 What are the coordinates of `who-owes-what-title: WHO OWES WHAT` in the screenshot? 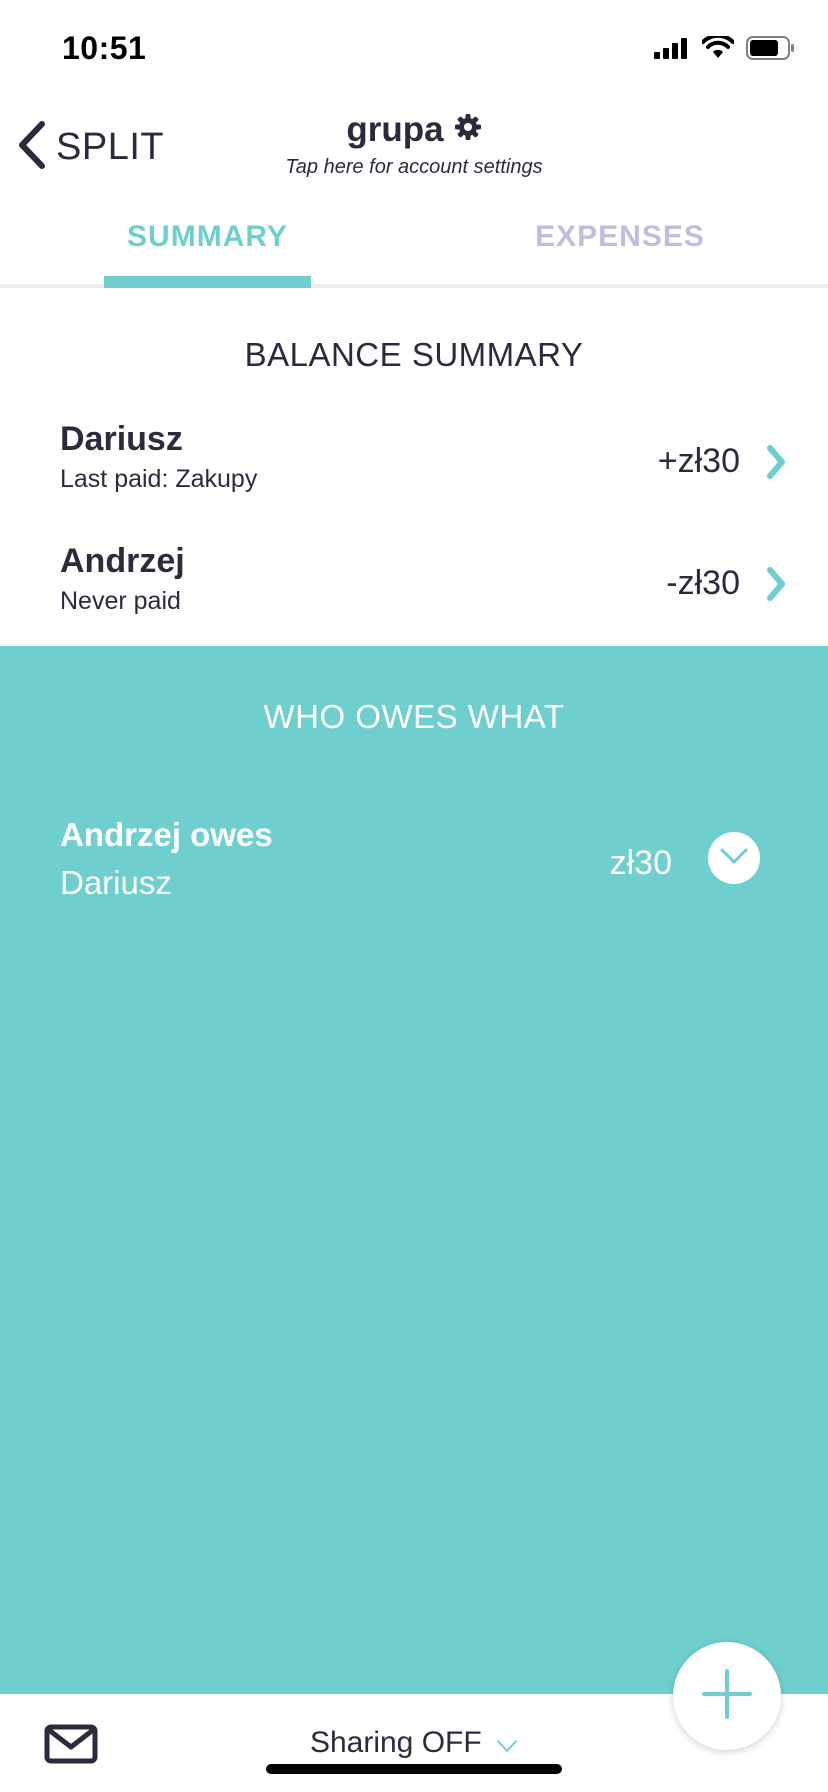 It's located at (414, 716).